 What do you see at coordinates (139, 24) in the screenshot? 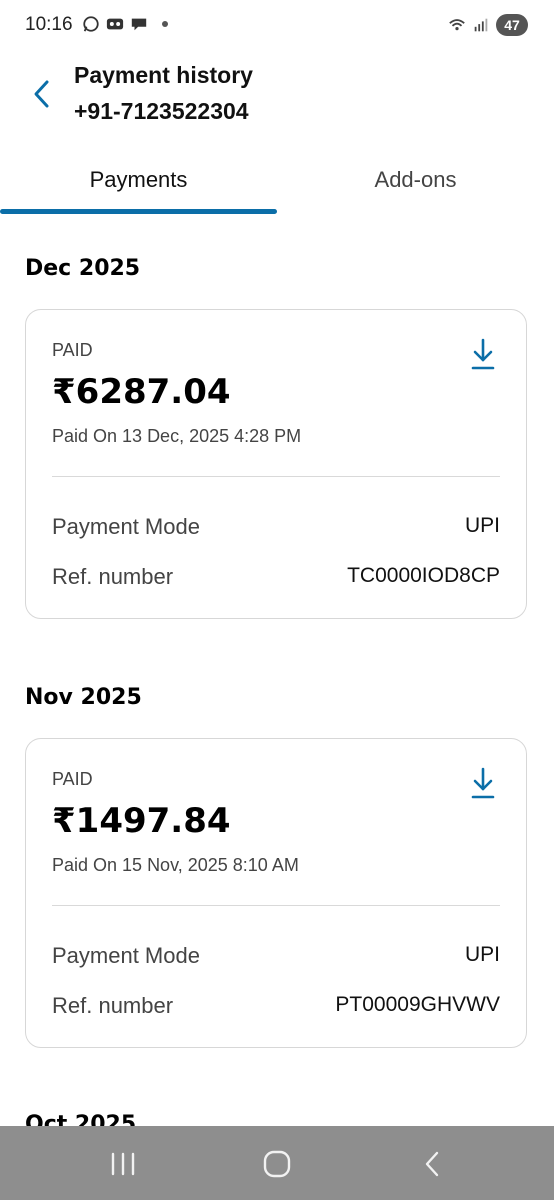
I see `chat-icon` at bounding box center [139, 24].